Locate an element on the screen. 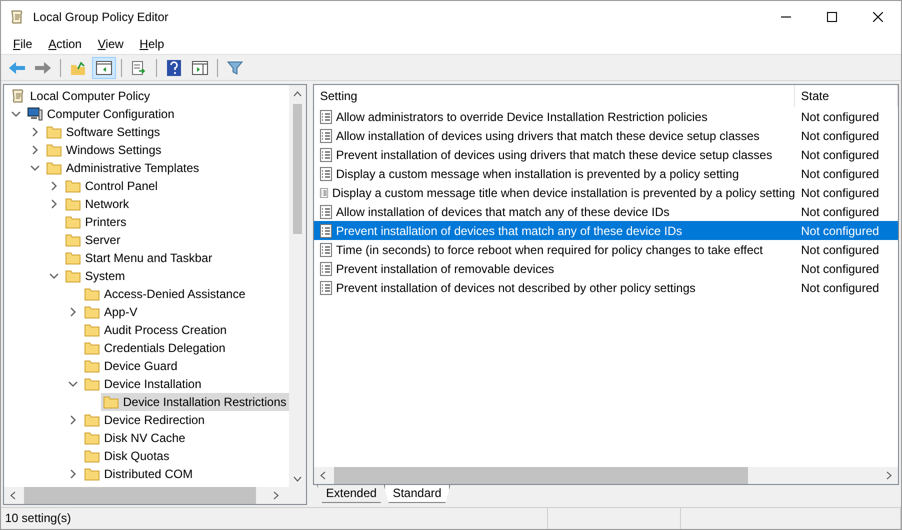 This screenshot has height=530, width=902. tree-item: Administrative Templates is located at coordinates (124, 168).